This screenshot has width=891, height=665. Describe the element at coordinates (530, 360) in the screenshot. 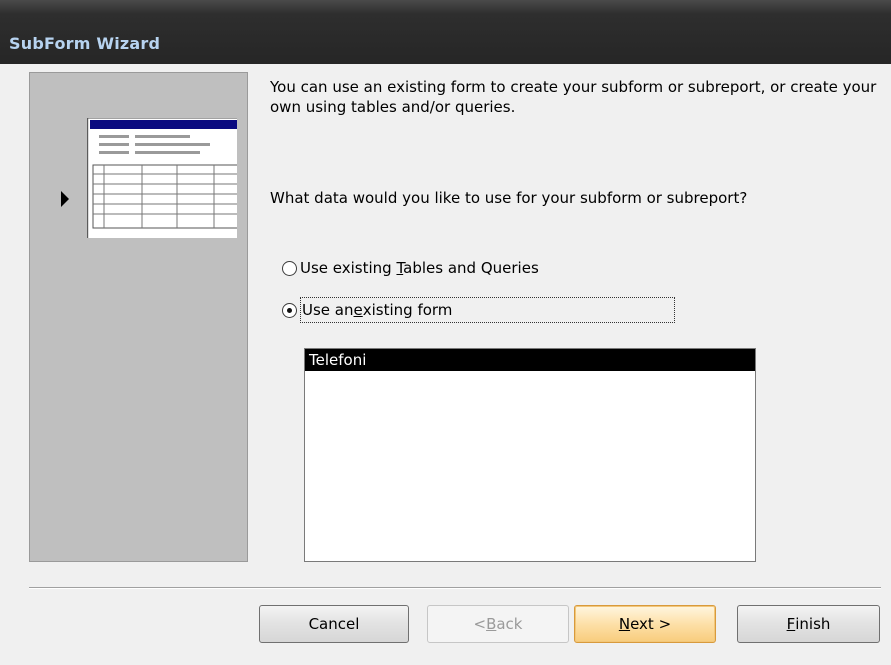

I see `list-item: Telefoni` at that location.